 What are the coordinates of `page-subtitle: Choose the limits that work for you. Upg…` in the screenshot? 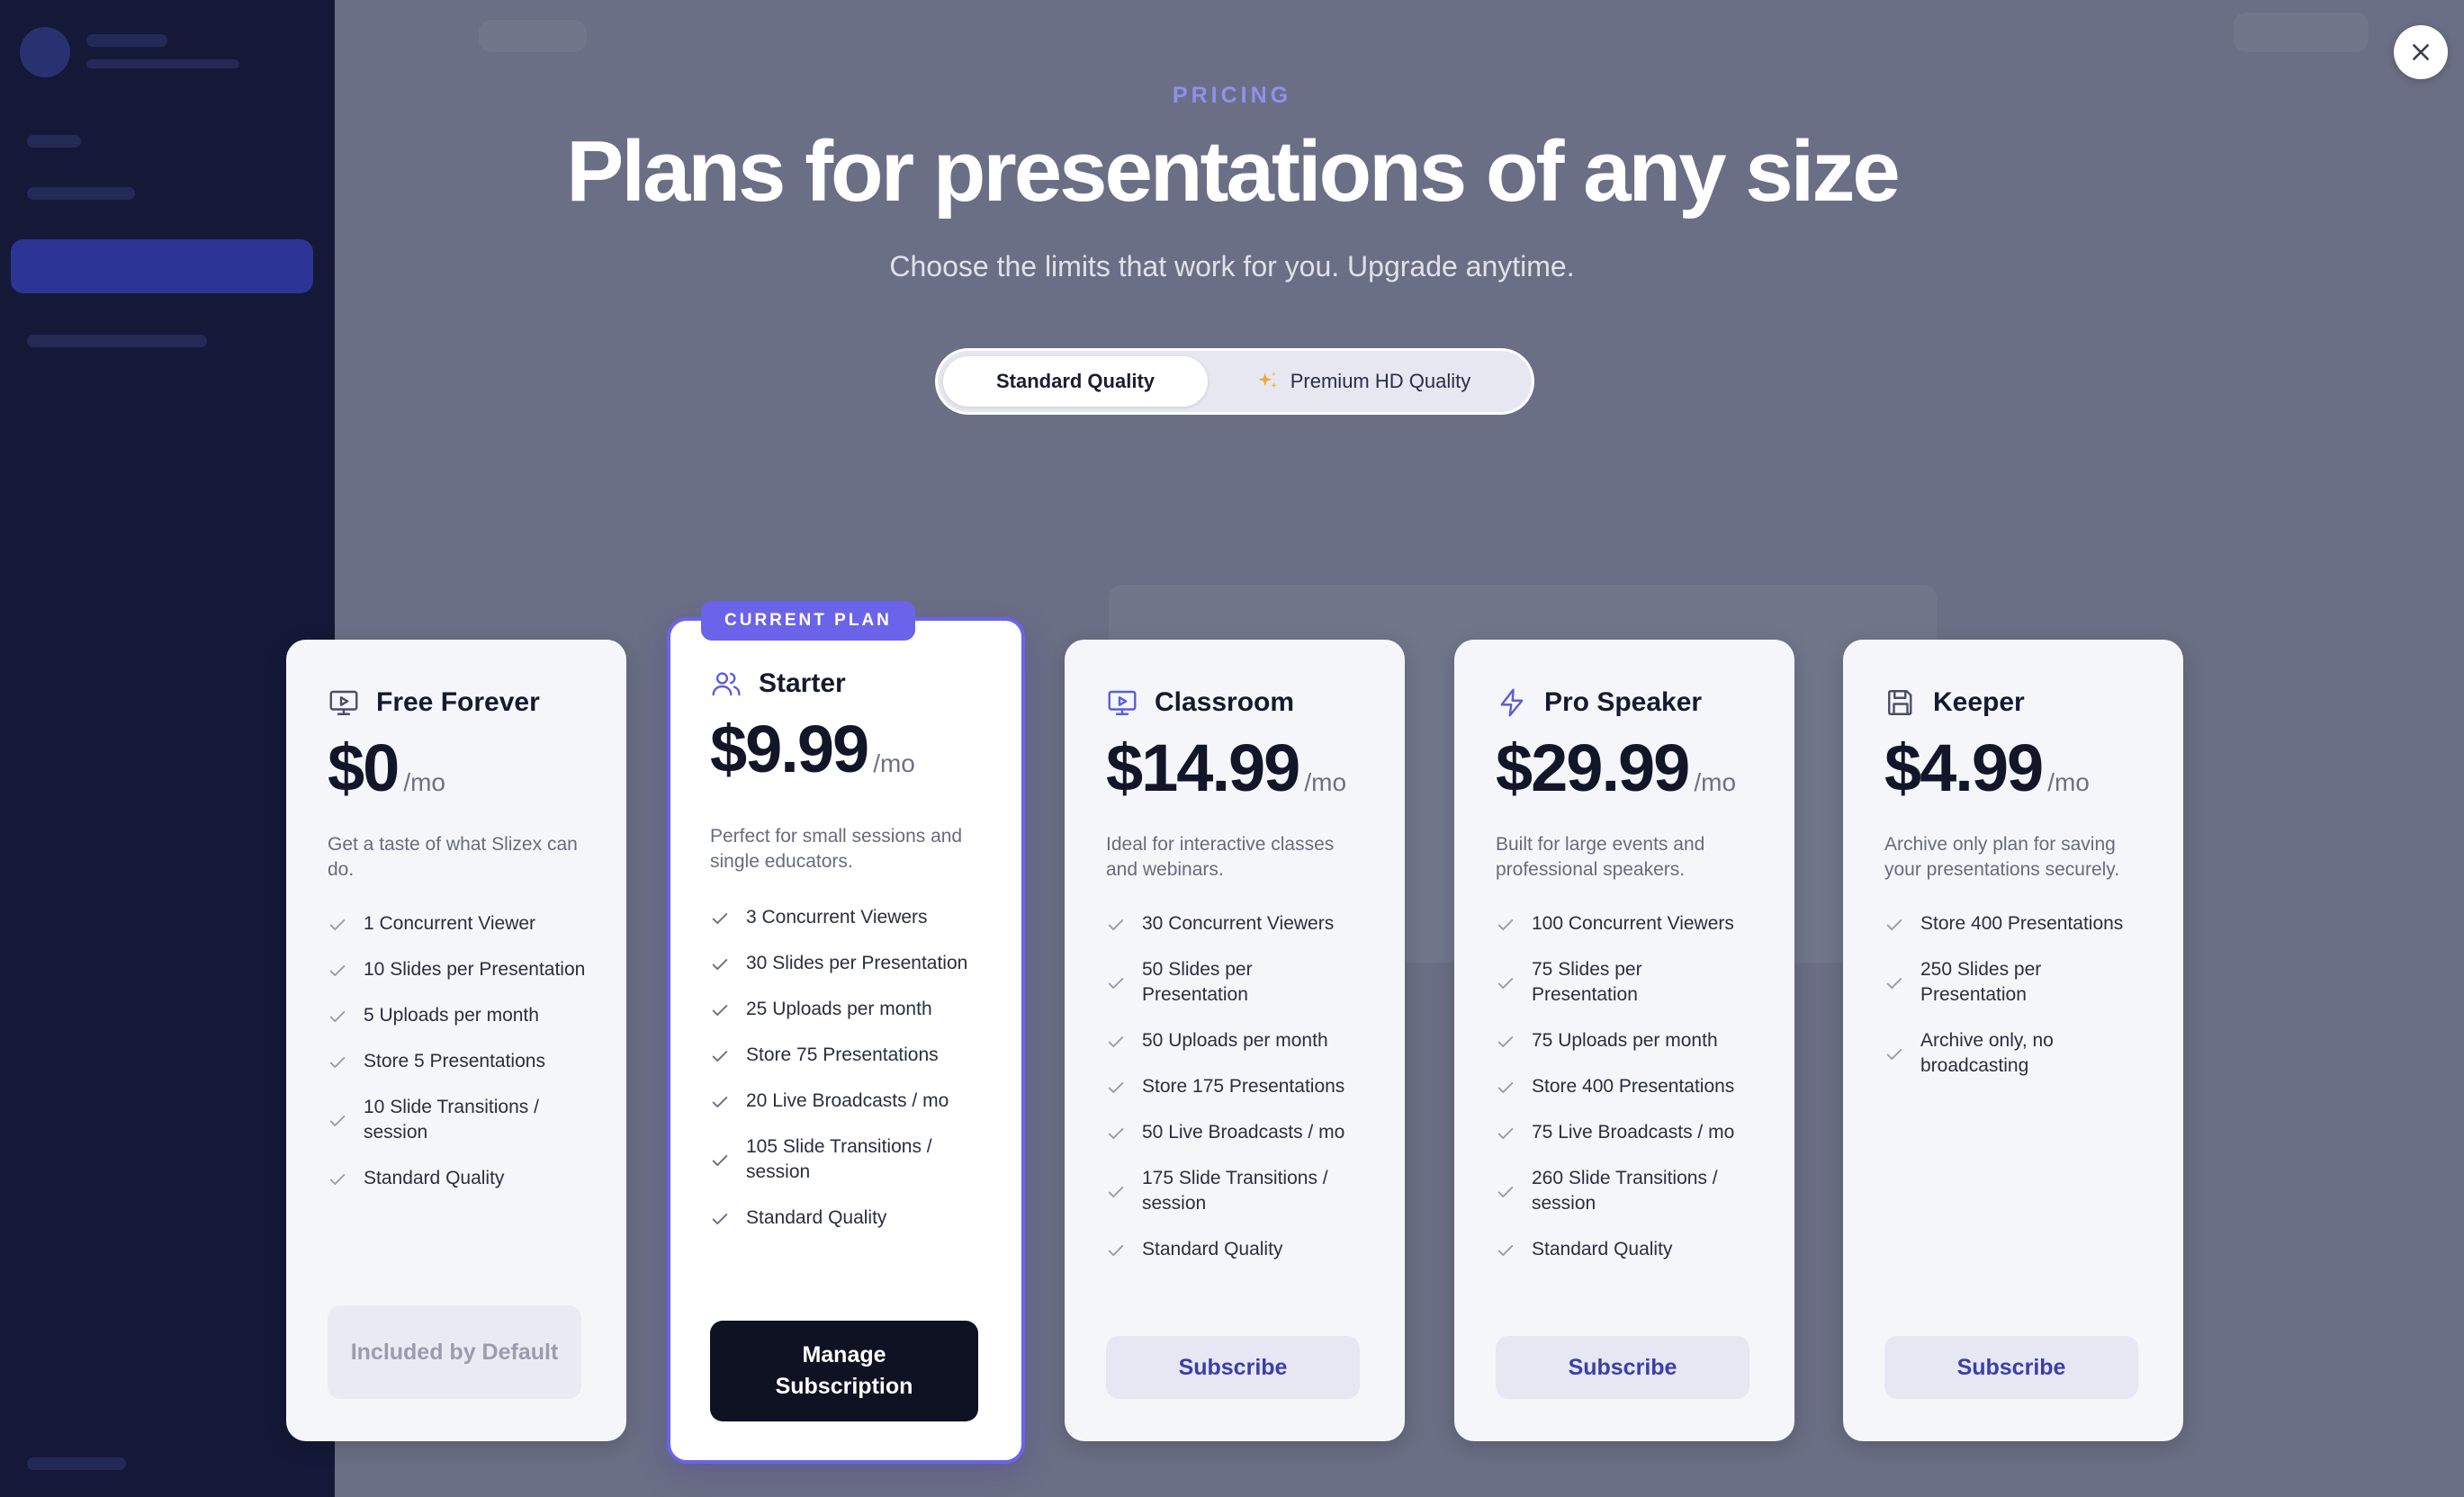 It's located at (1232, 266).